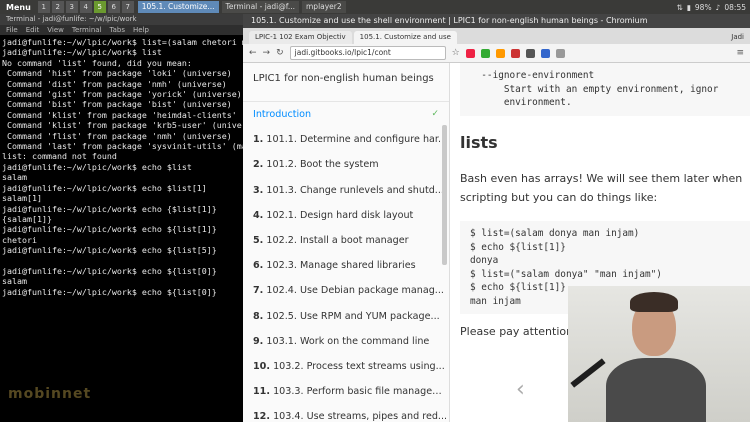 This screenshot has width=750, height=422. Describe the element at coordinates (435, 114) in the screenshot. I see `check-icon: ✓` at that location.